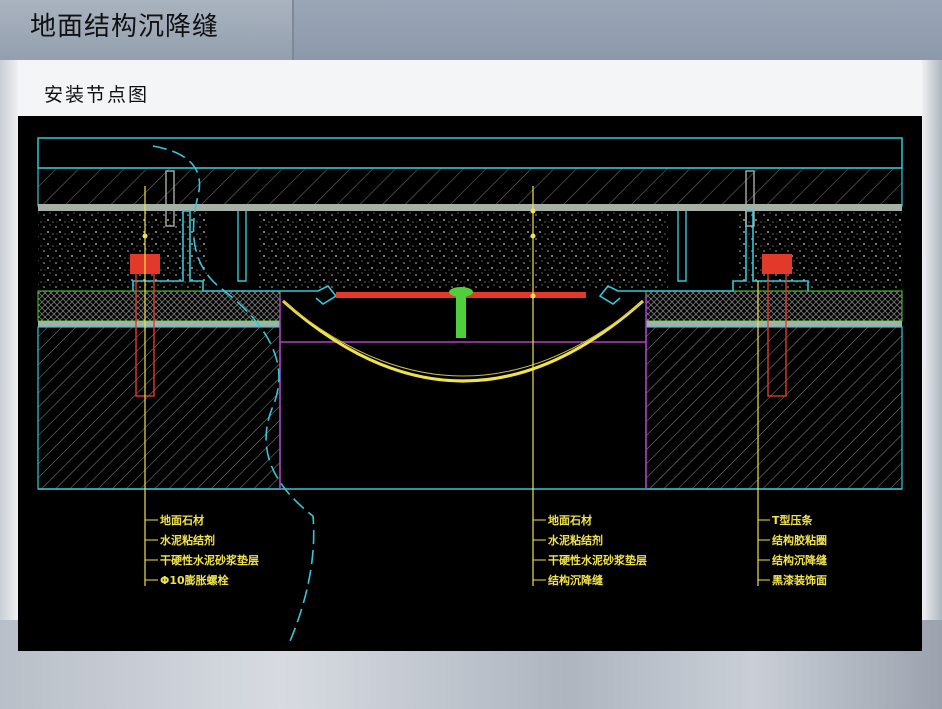  Describe the element at coordinates (774, 306) in the screenshot. I see `adhesive-right` at that location.